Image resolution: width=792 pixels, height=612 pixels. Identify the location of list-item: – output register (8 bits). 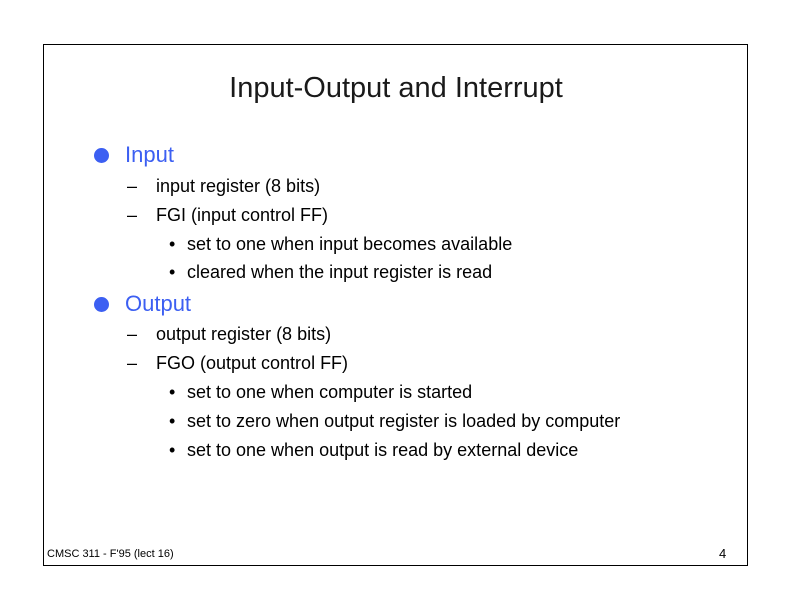
(229, 334).